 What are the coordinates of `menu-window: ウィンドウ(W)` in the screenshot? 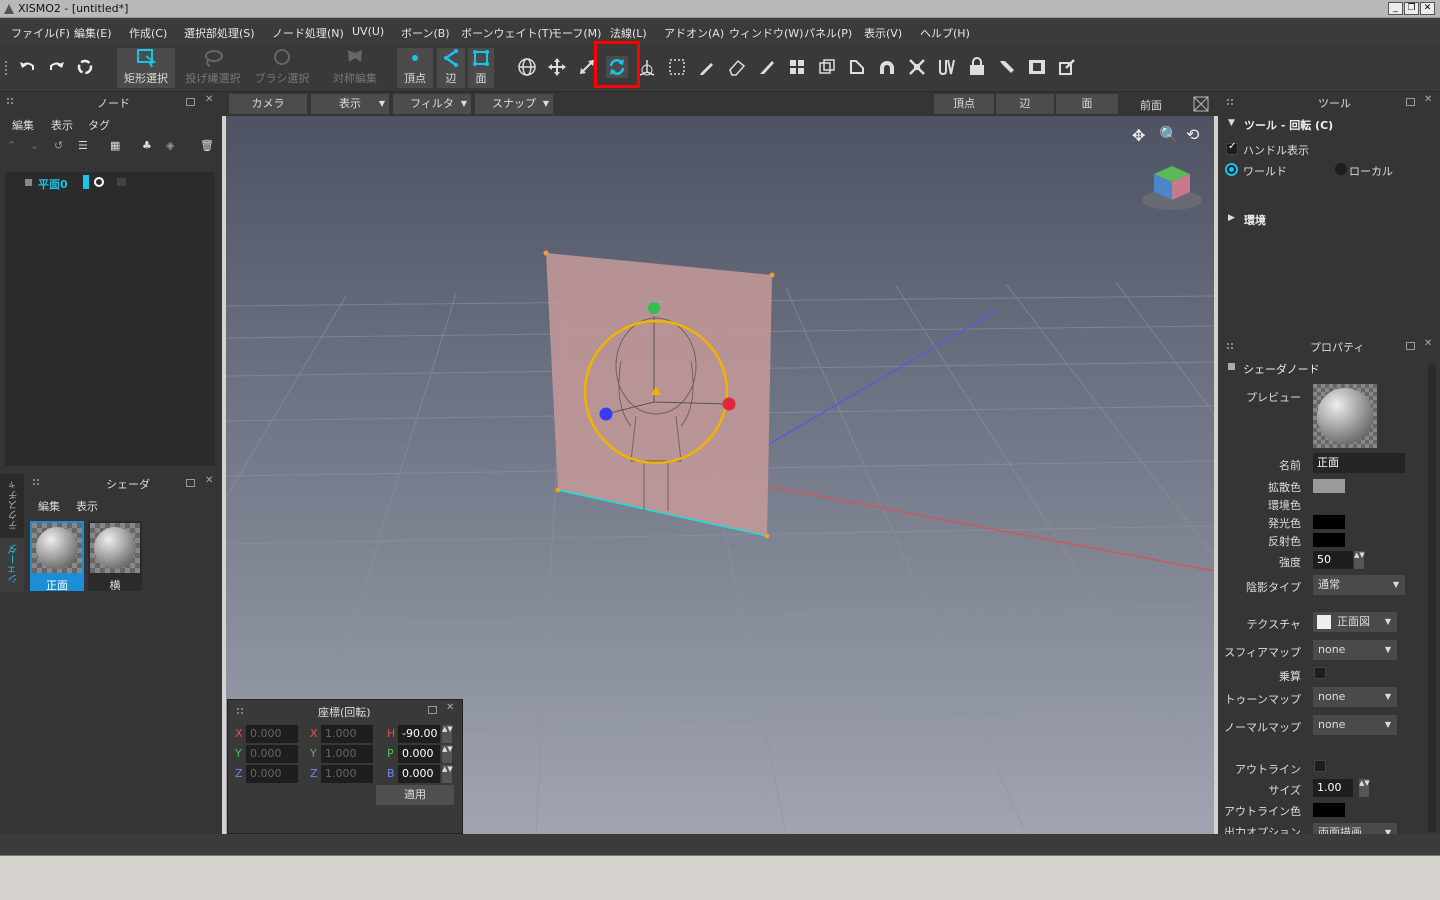 It's located at (766, 33).